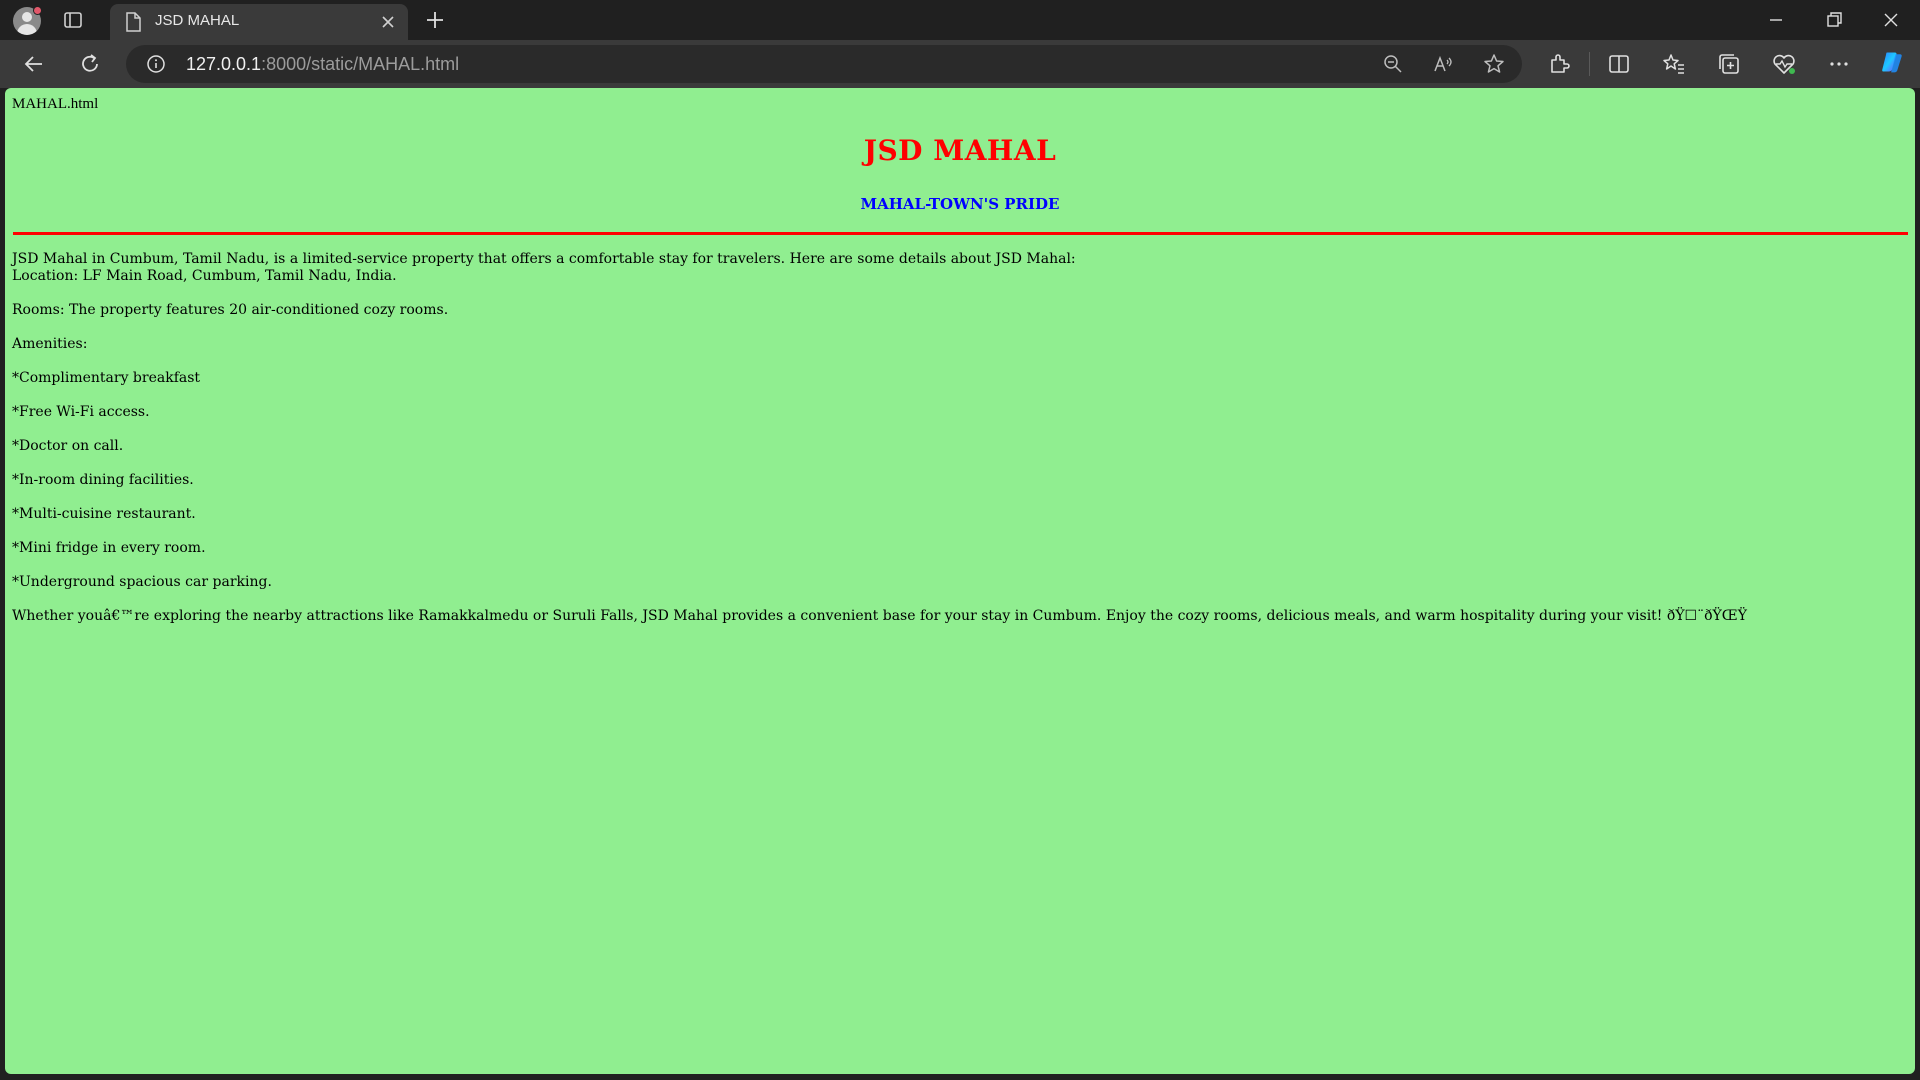 The image size is (1920, 1080). Describe the element at coordinates (197, 20) in the screenshot. I see `tab-title: JSD MAHAL` at that location.